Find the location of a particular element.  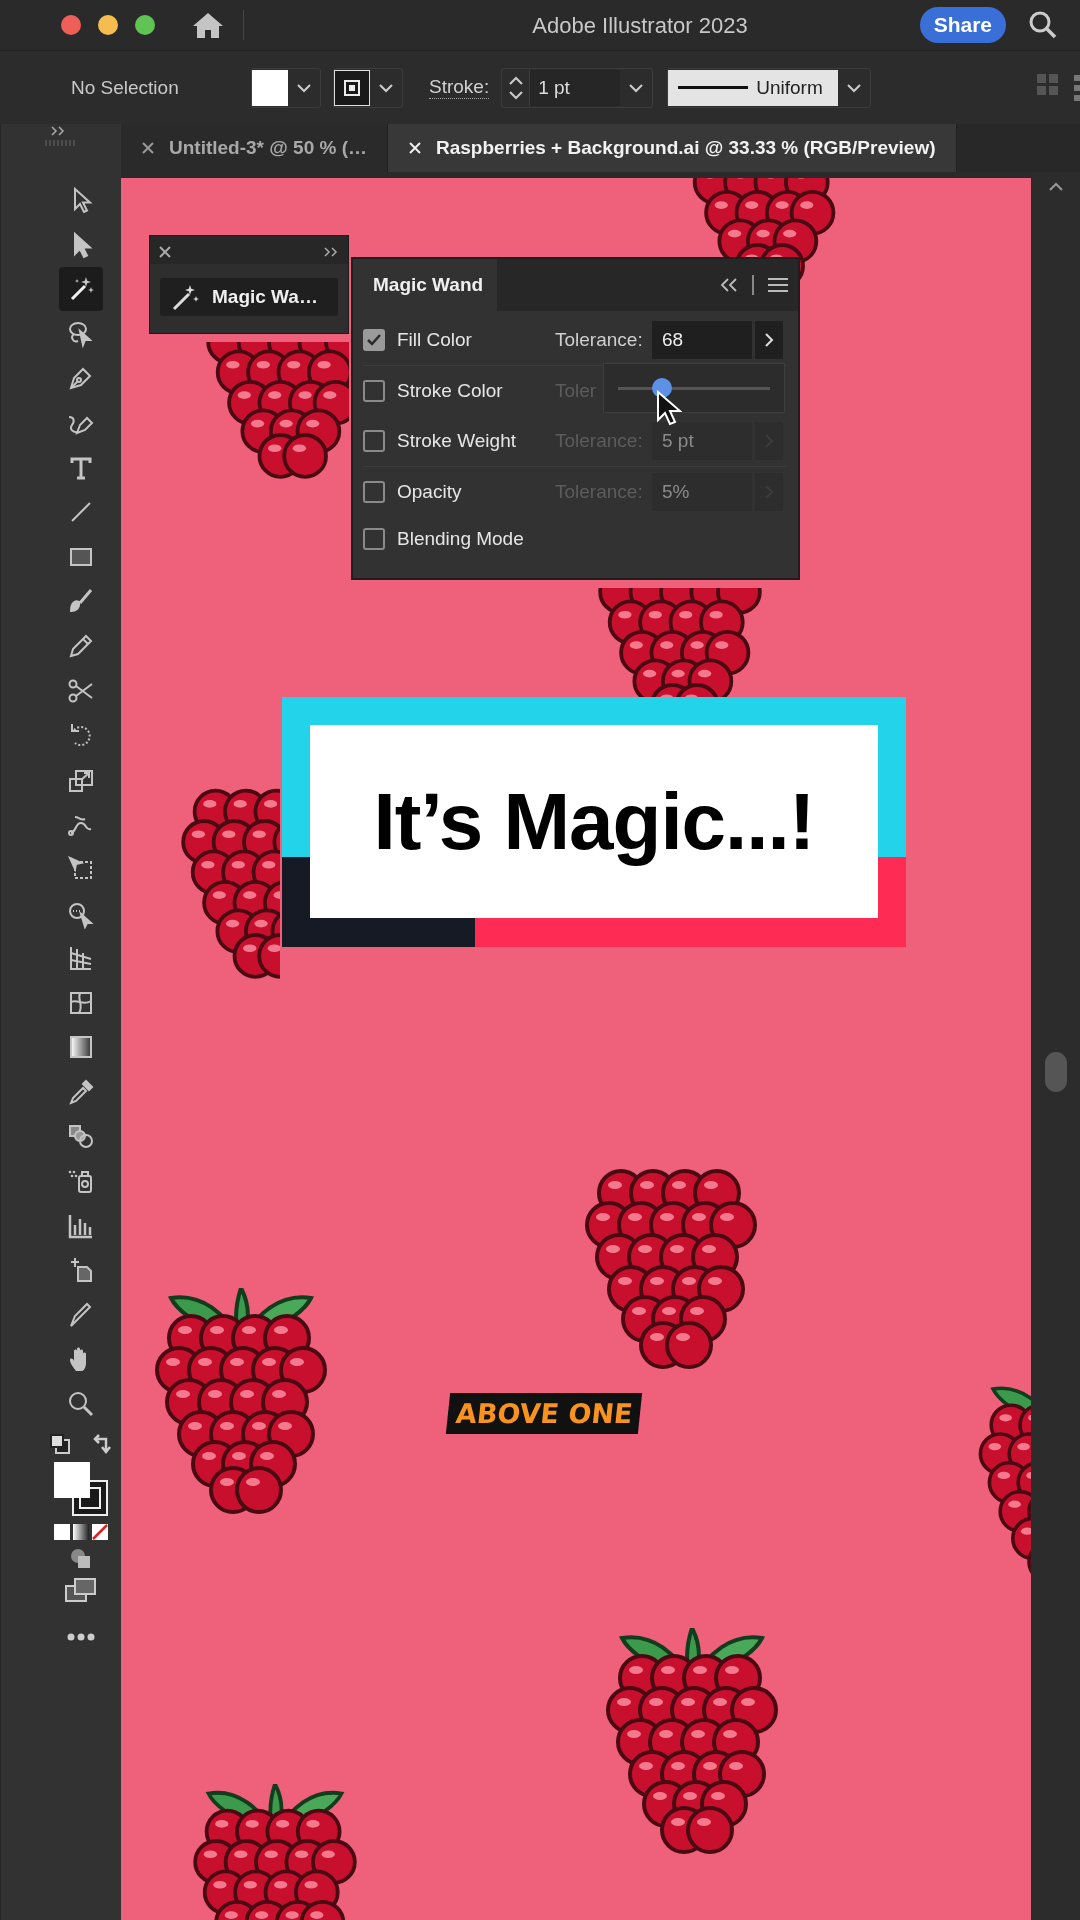

swap-arrow-icon is located at coordinates (102, 1443).